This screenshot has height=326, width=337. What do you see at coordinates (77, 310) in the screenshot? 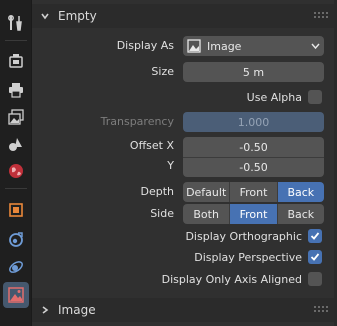
I see `image-section-title: Image` at bounding box center [77, 310].